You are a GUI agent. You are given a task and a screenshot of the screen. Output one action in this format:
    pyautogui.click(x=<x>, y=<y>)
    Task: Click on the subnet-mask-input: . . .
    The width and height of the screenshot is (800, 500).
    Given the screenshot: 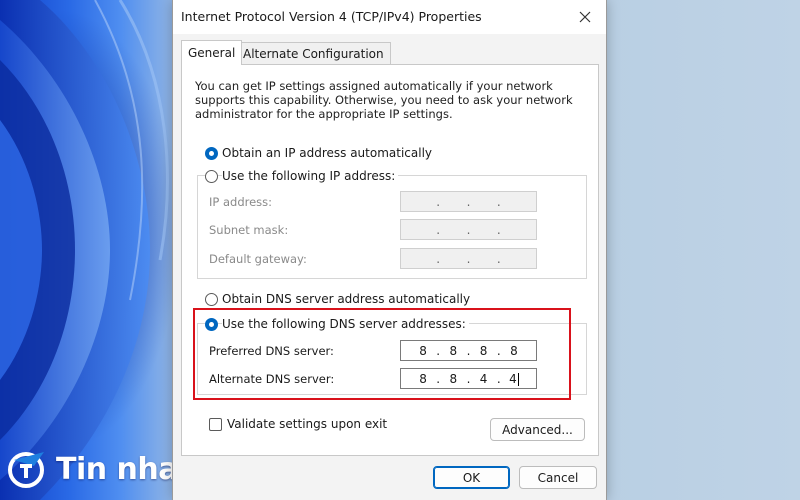 What is the action you would take?
    pyautogui.click(x=468, y=229)
    